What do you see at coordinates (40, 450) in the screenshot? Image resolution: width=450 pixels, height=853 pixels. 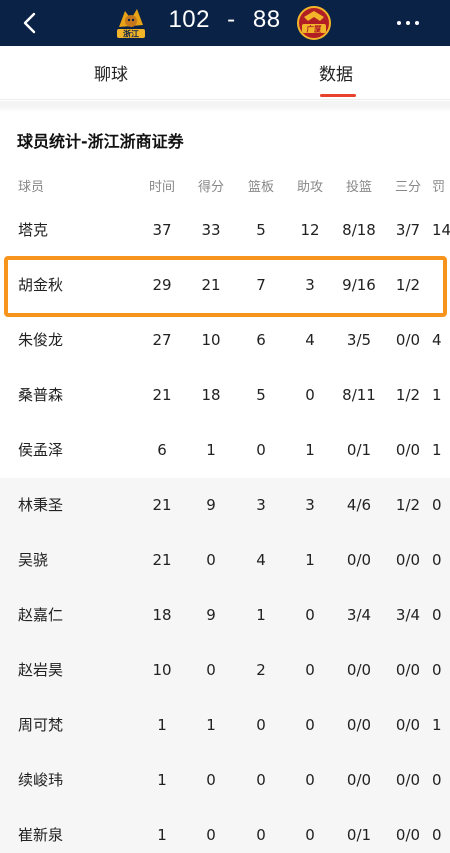 I see `player-name: 侯孟泽` at bounding box center [40, 450].